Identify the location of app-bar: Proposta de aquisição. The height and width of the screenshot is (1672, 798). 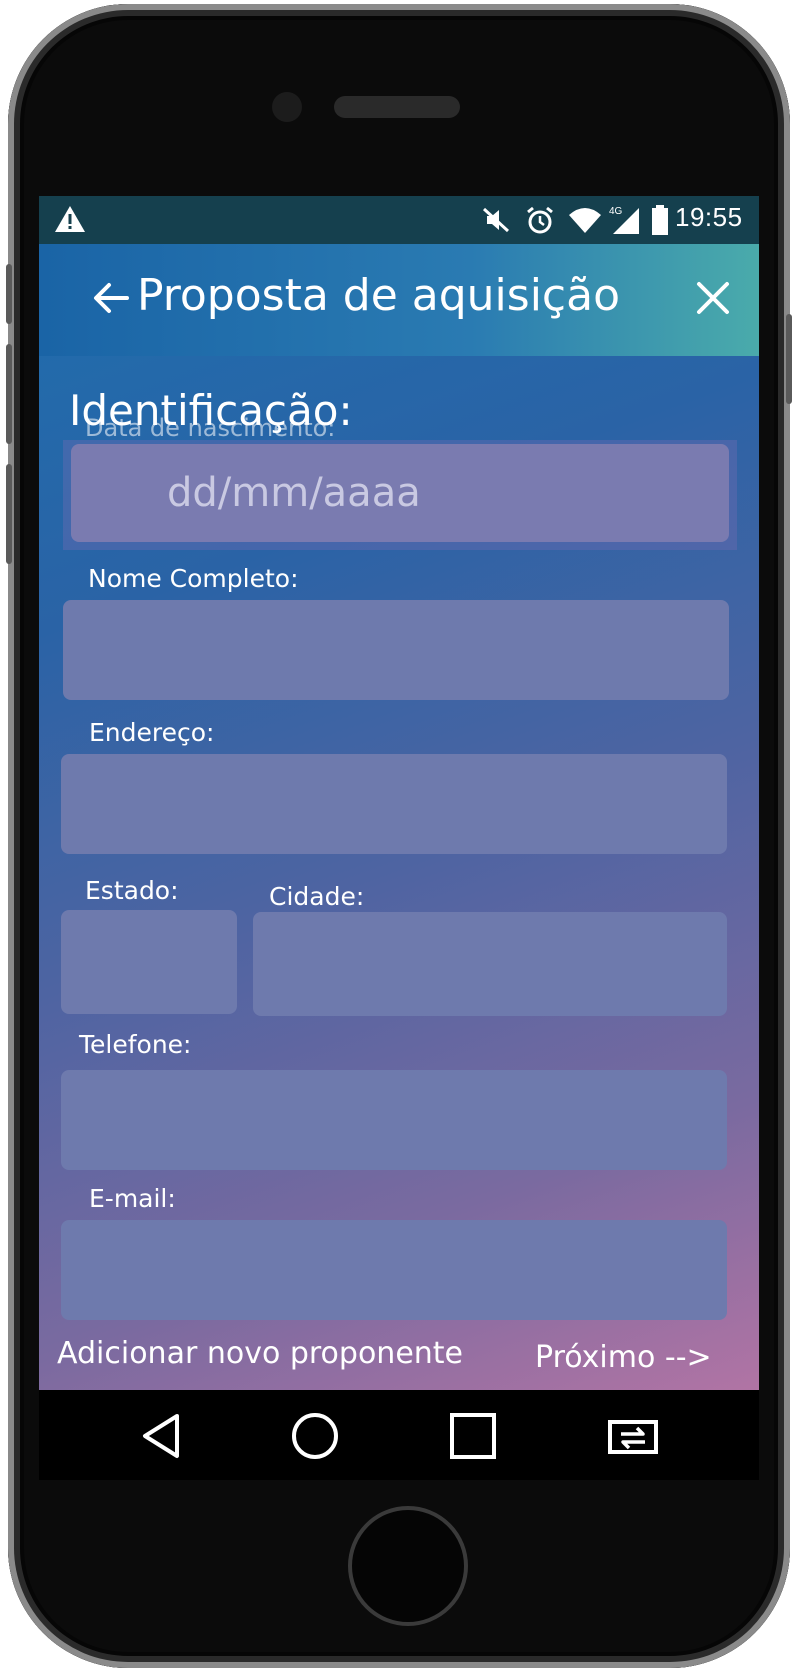
(399, 300).